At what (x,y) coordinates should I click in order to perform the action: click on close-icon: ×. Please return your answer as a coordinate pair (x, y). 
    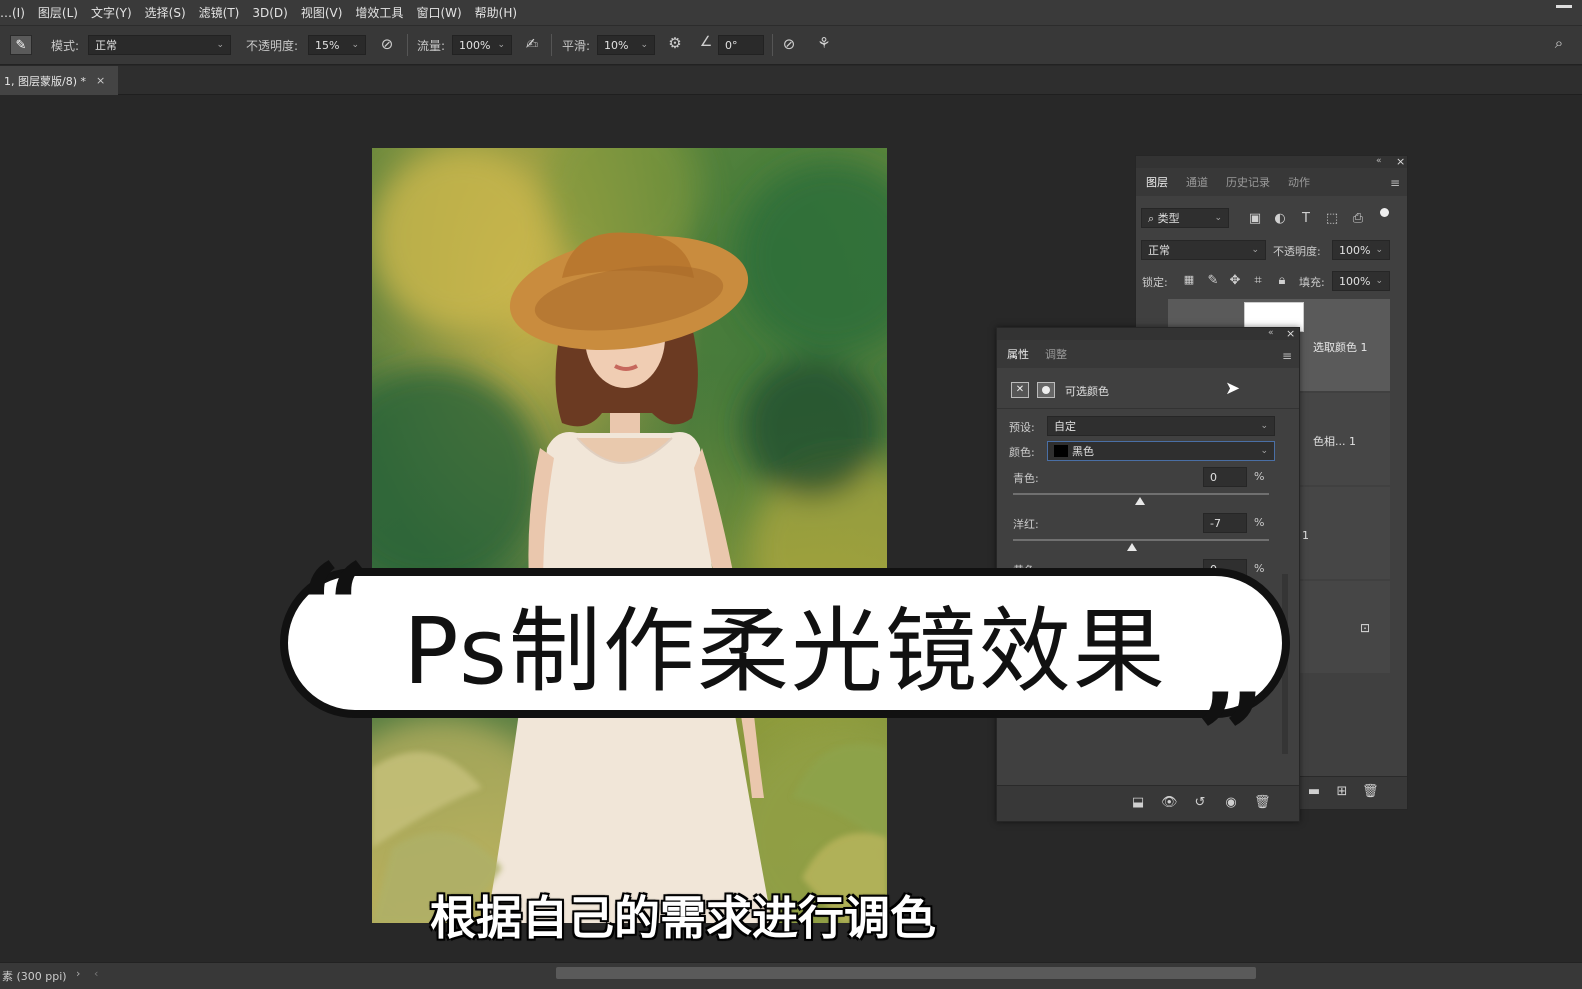
    Looking at the image, I should click on (100, 80).